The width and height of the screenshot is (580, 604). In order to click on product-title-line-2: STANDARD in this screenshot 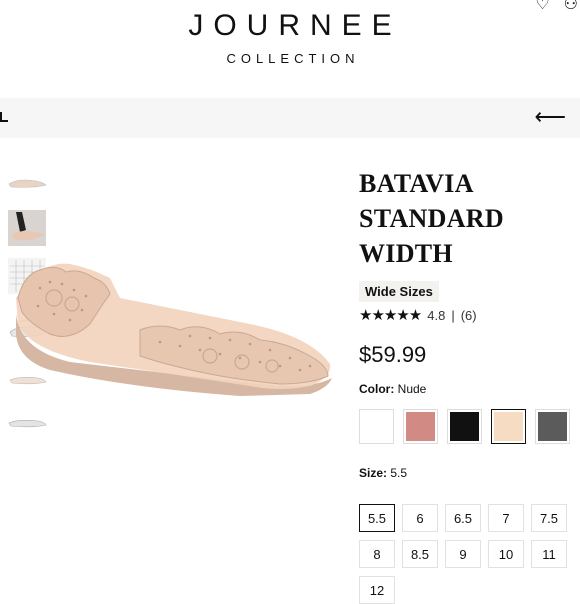, I will do `click(431, 218)`.